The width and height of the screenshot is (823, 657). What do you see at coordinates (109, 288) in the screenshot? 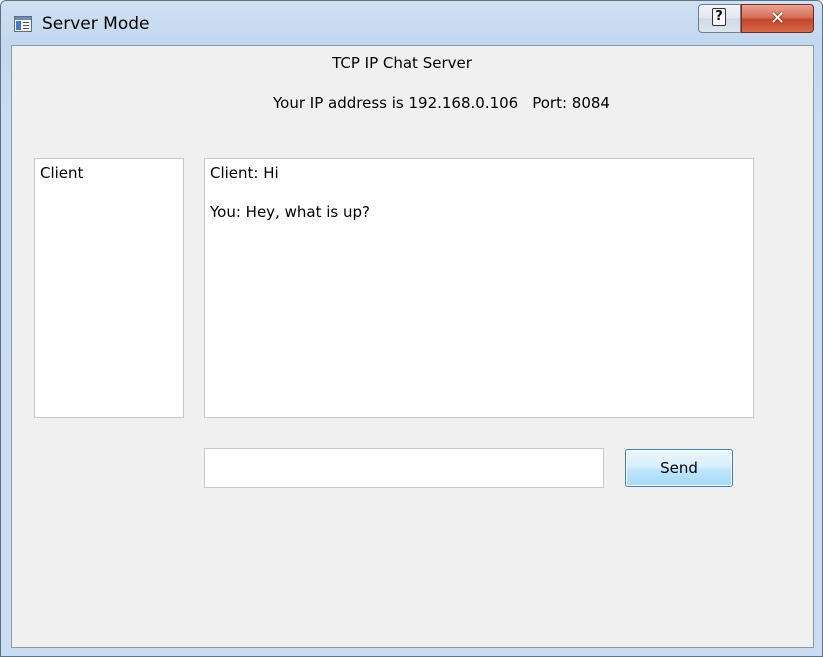
I see `client-list: Client` at bounding box center [109, 288].